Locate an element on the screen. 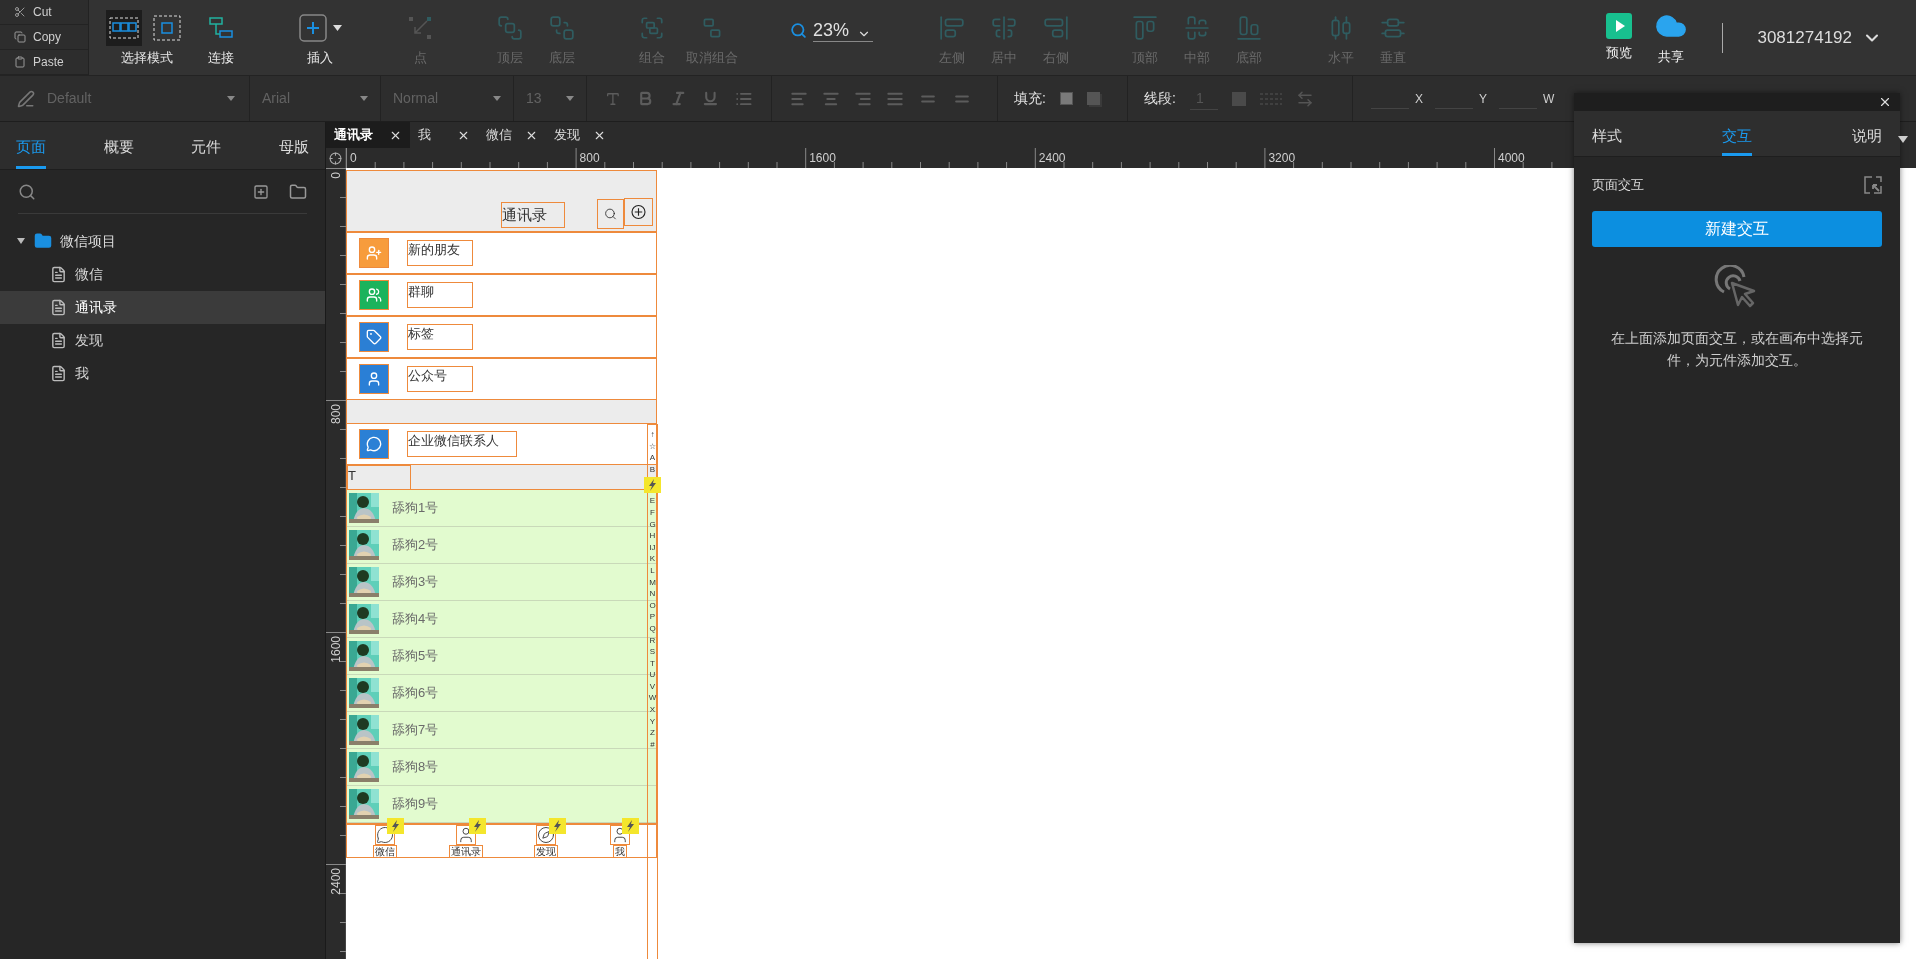  fill-color-swatch is located at coordinates (1066, 98).